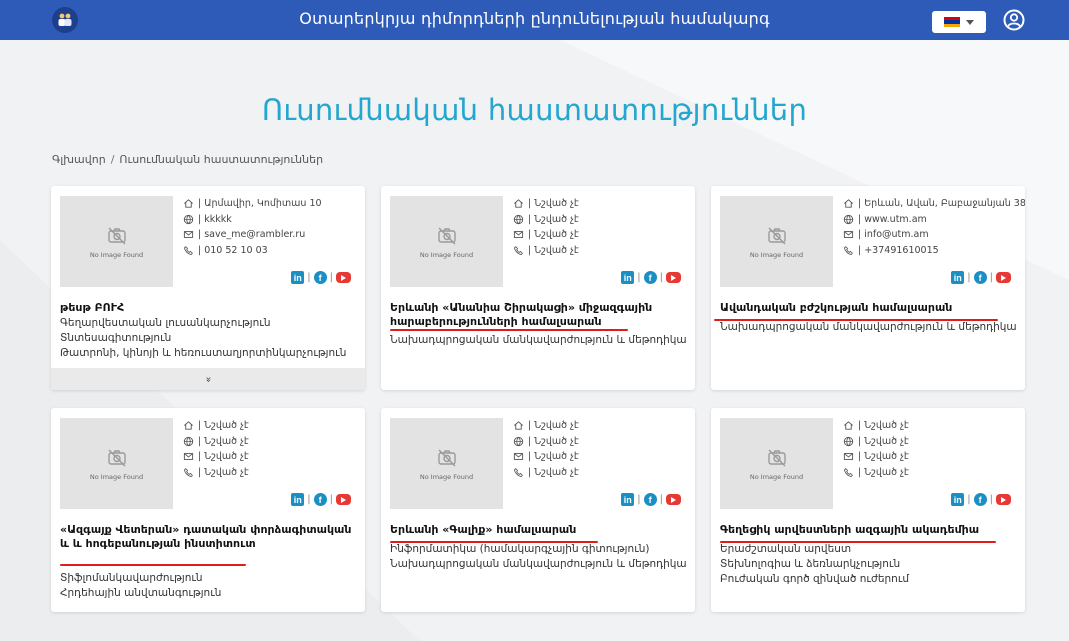  I want to click on specialty-item: Հրդեհային անվտանգություն, so click(141, 593).